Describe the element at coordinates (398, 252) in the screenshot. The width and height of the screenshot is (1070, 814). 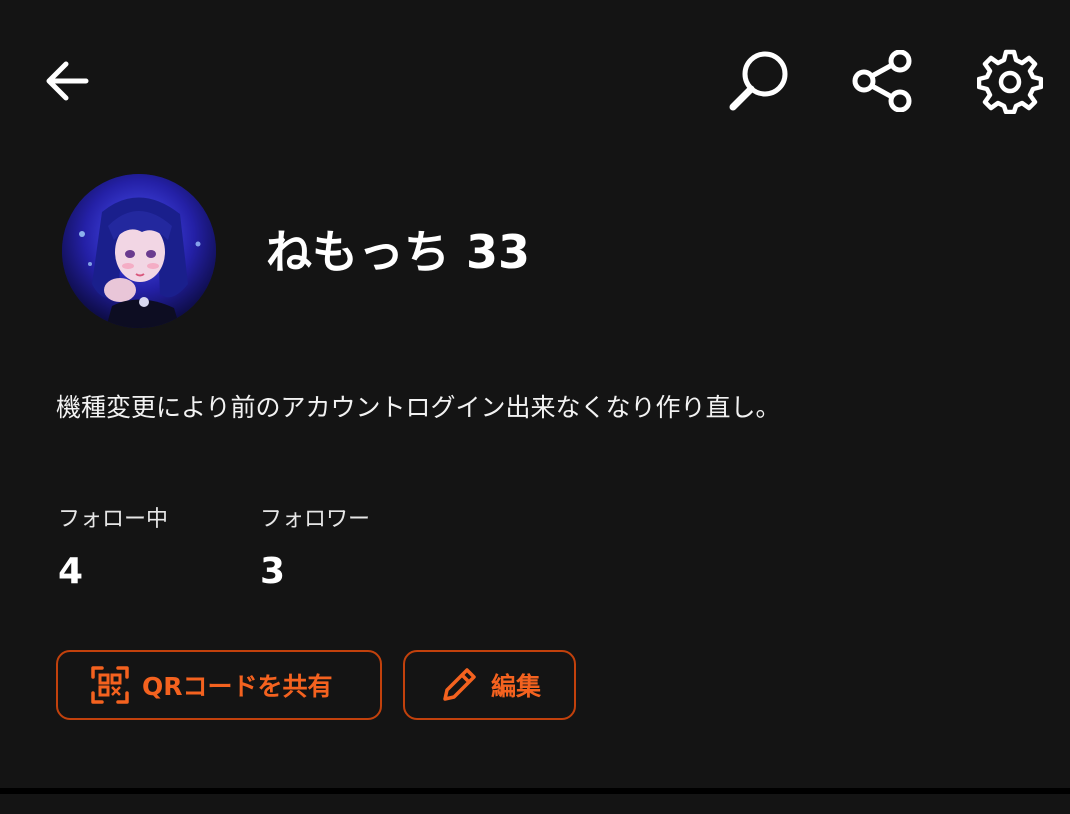
I see `username: ねもっち 33` at that location.